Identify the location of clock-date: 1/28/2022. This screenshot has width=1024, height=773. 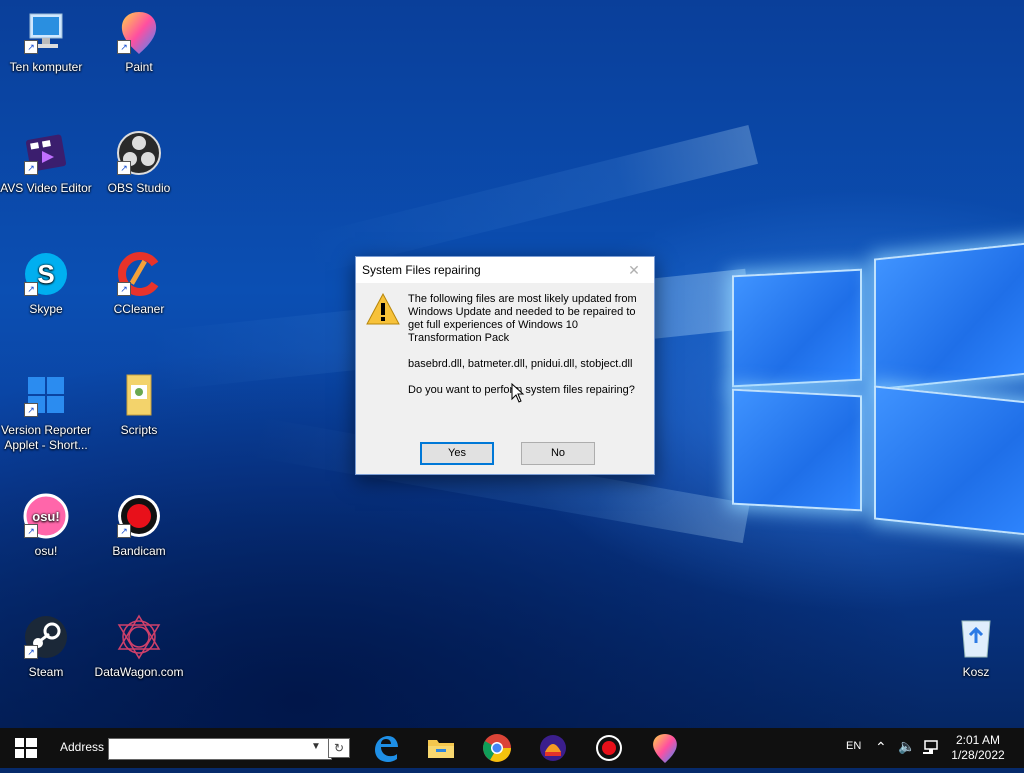
(978, 755).